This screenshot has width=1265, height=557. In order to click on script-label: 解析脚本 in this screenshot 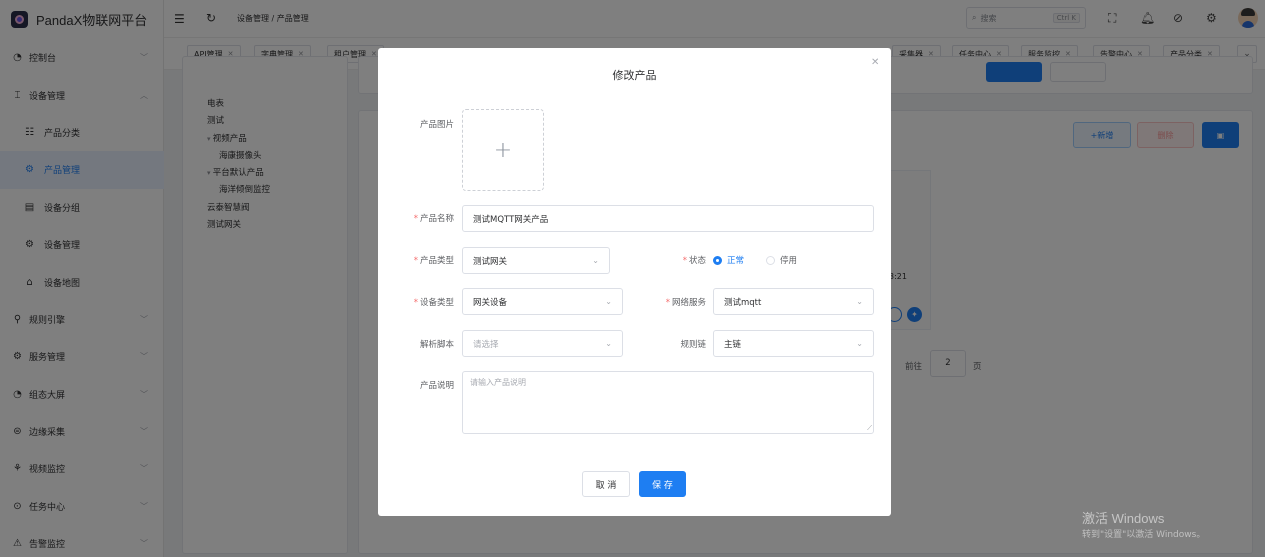, I will do `click(426, 344)`.